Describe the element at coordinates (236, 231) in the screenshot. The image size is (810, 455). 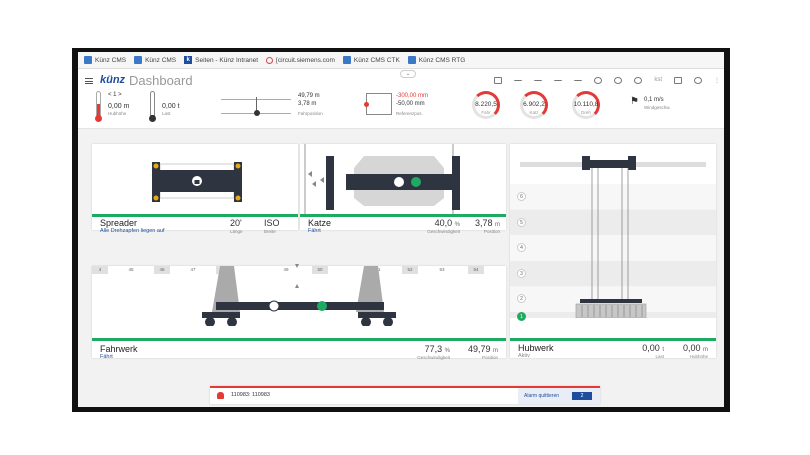
I see `spreader-length-label: Länge` at that location.